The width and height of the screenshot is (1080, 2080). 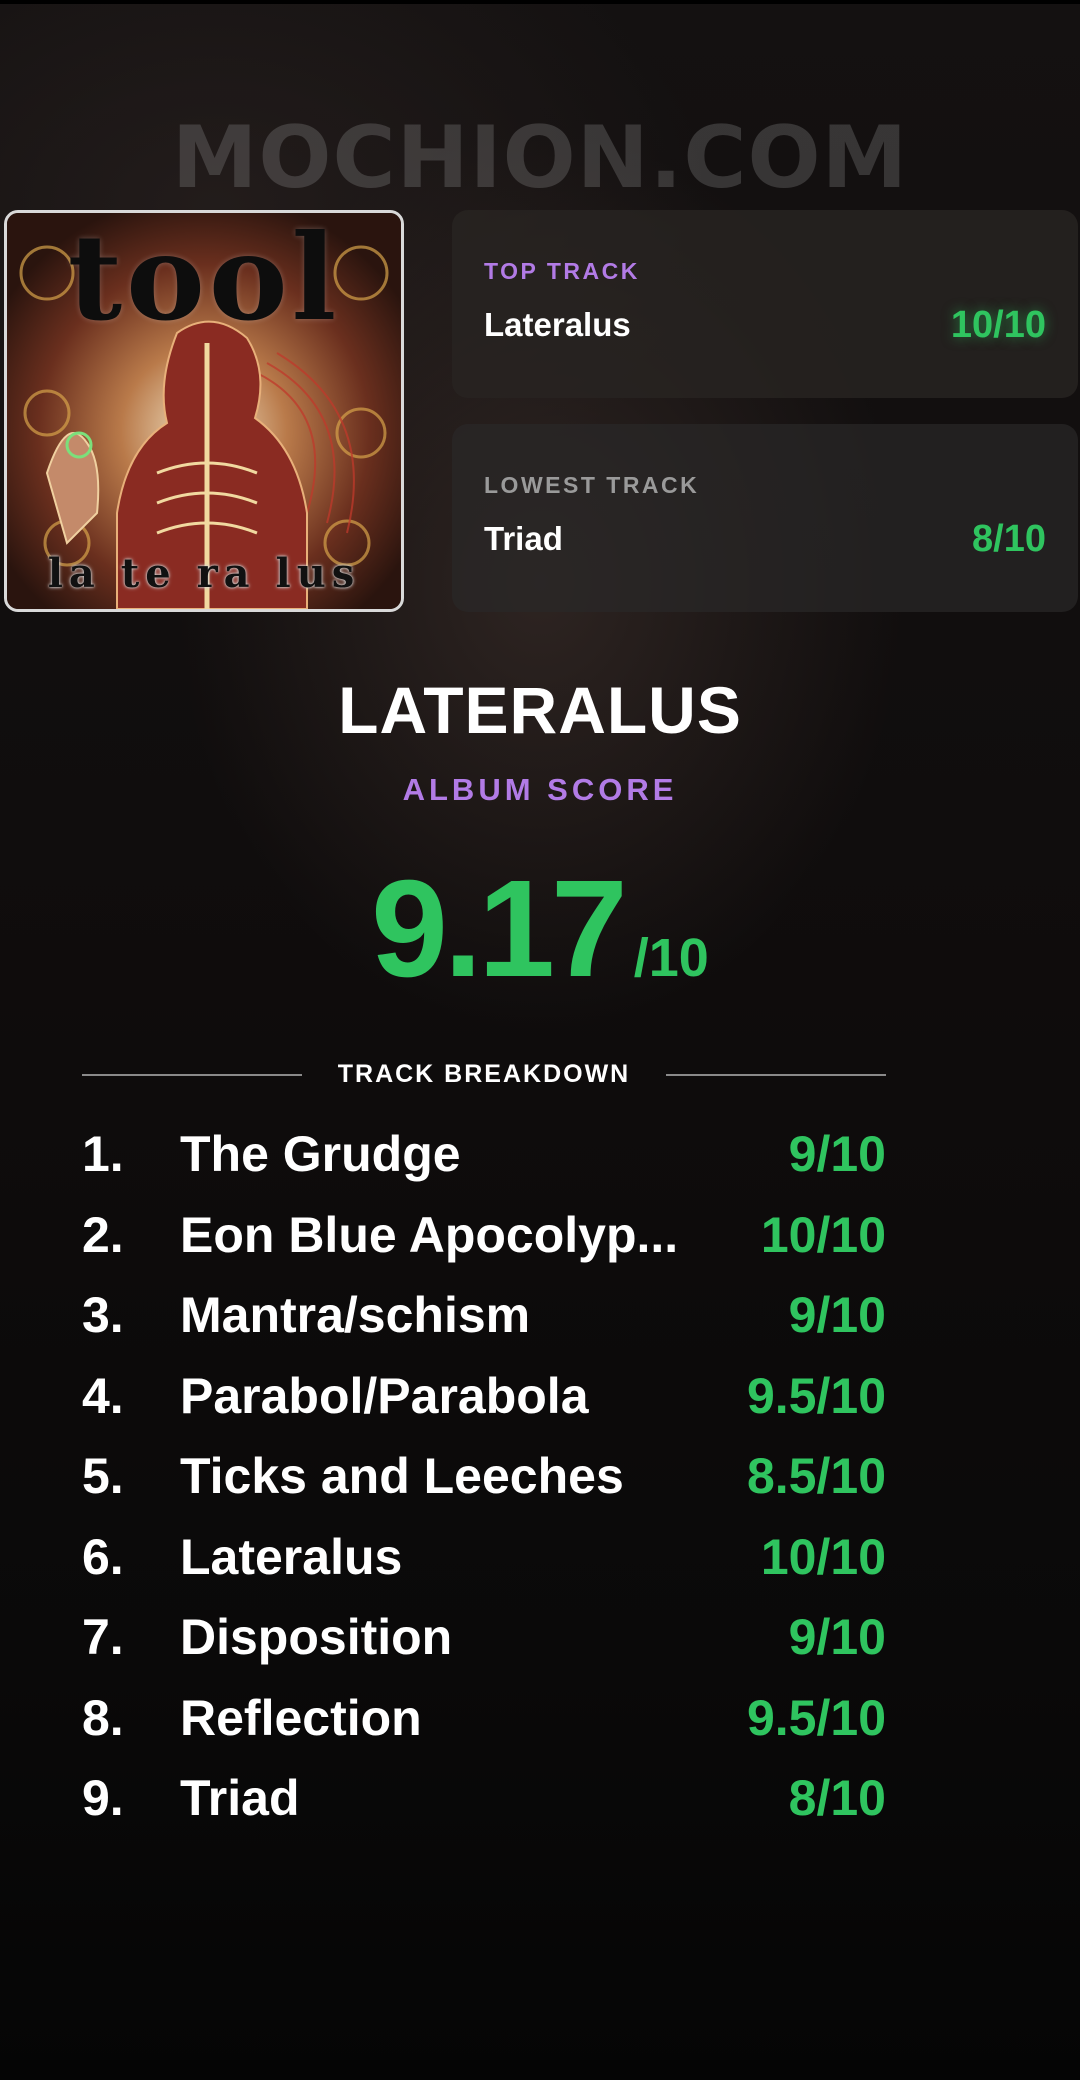 What do you see at coordinates (540, 2) in the screenshot?
I see `top-edge` at bounding box center [540, 2].